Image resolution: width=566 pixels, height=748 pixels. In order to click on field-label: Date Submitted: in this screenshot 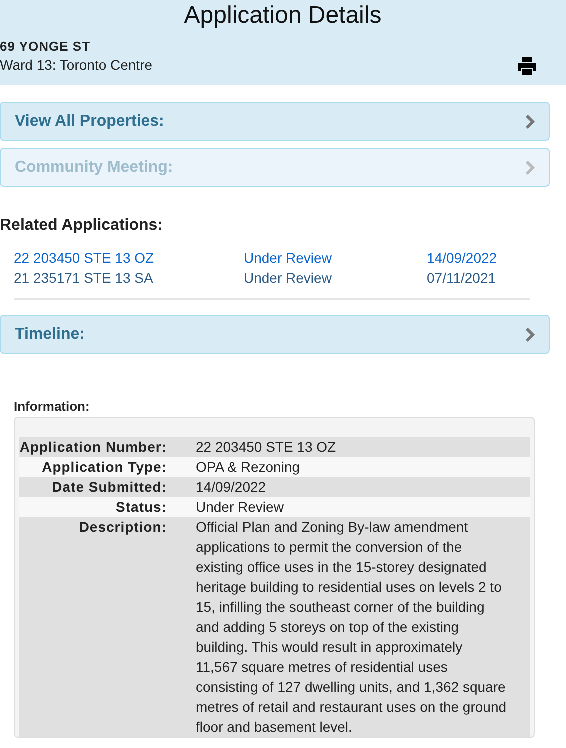, I will do `click(107, 487)`.